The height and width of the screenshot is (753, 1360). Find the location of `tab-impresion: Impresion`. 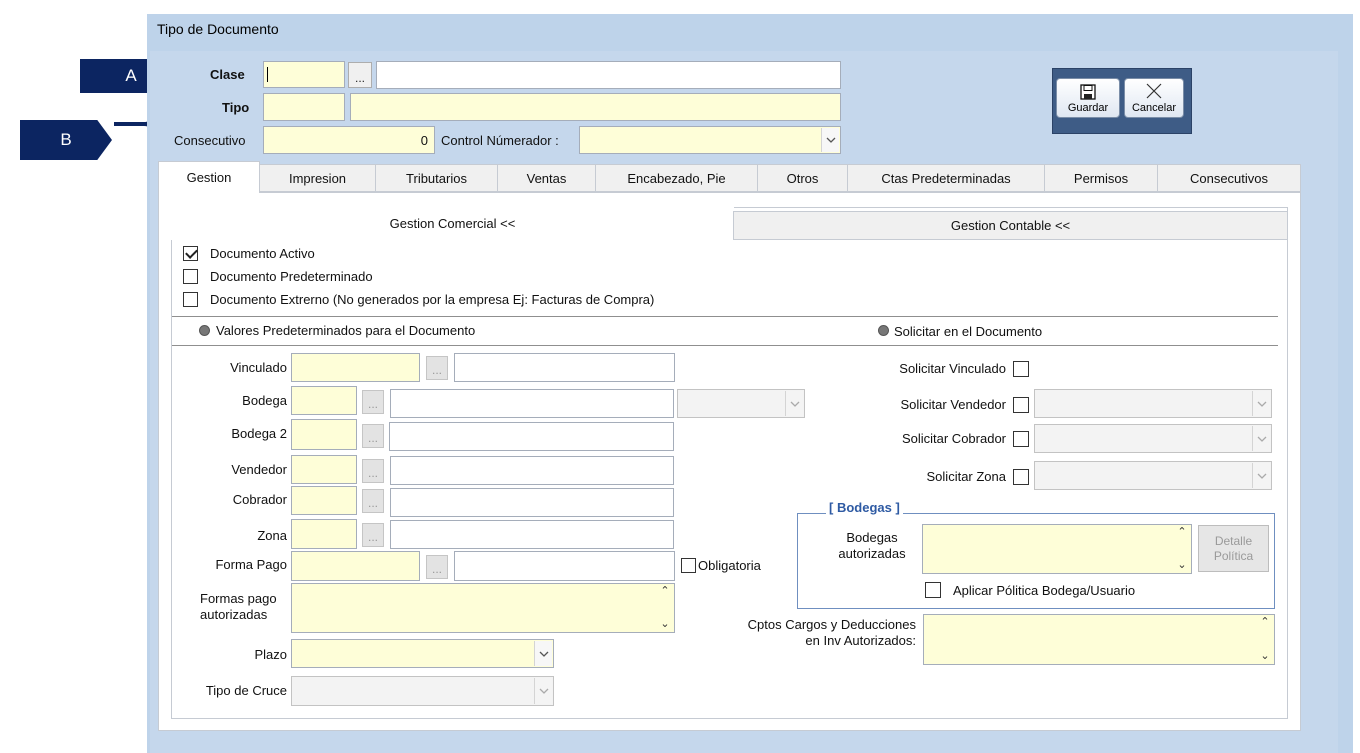

tab-impresion: Impresion is located at coordinates (317, 178).